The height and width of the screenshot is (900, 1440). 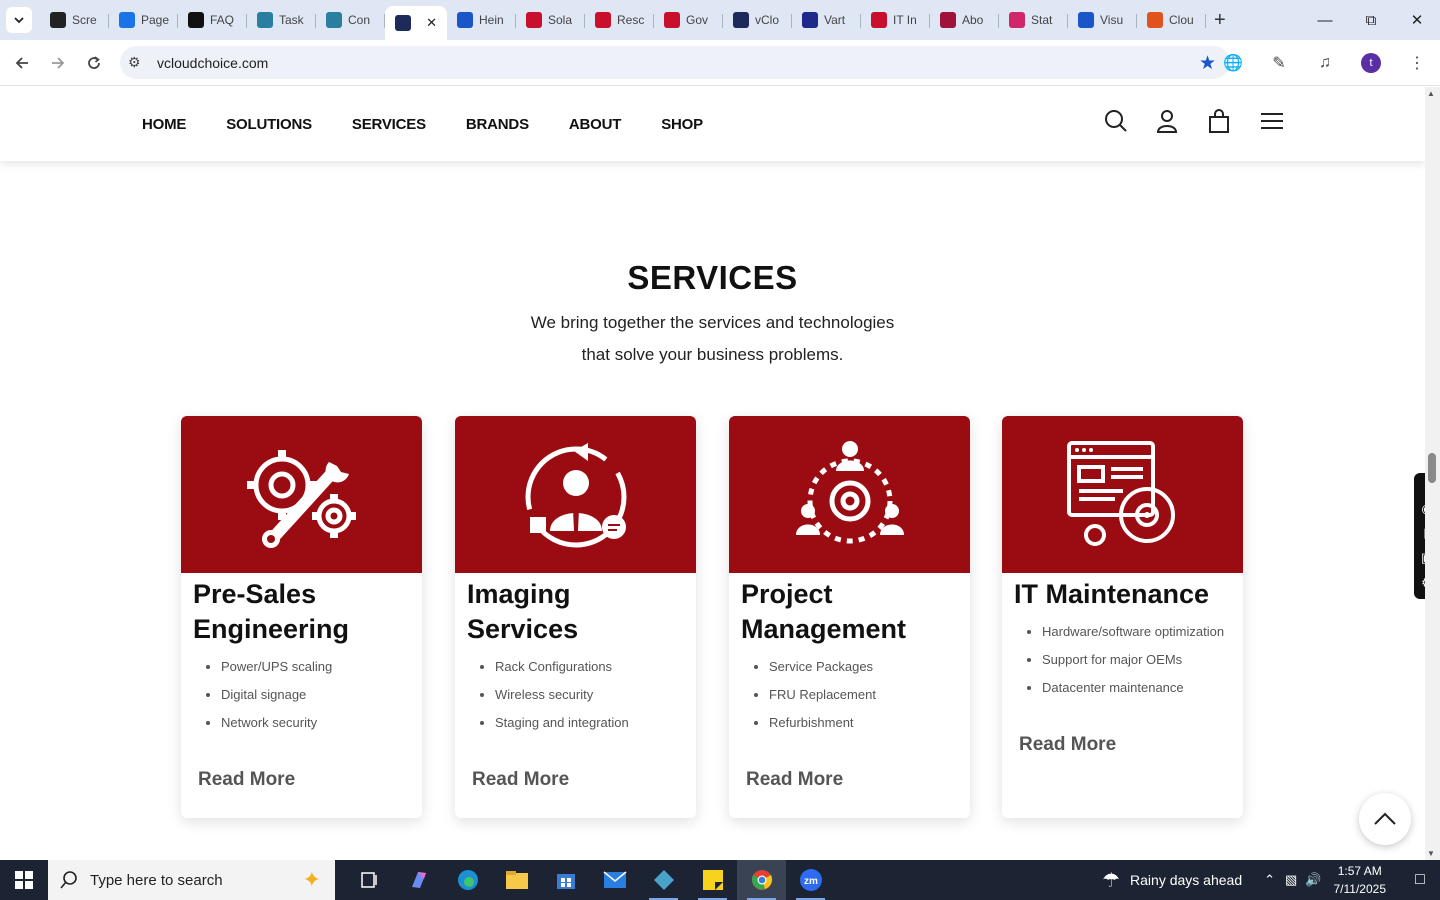 I want to click on sticky-notes-icon, so click(x=712, y=880).